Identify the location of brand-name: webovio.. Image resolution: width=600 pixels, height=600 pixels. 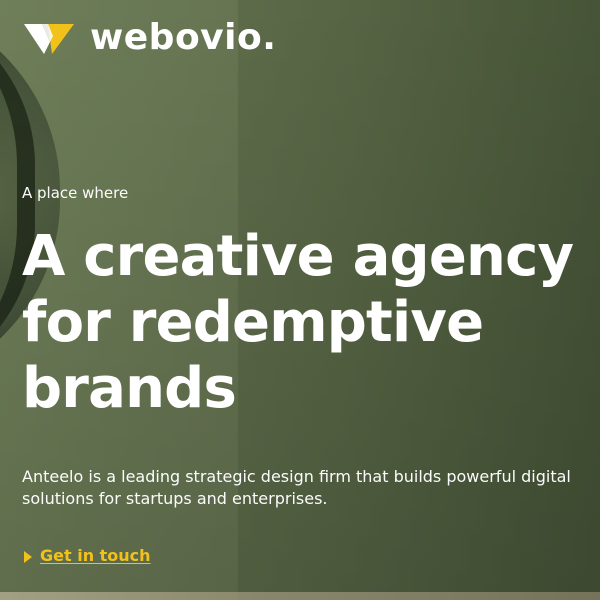
(183, 37).